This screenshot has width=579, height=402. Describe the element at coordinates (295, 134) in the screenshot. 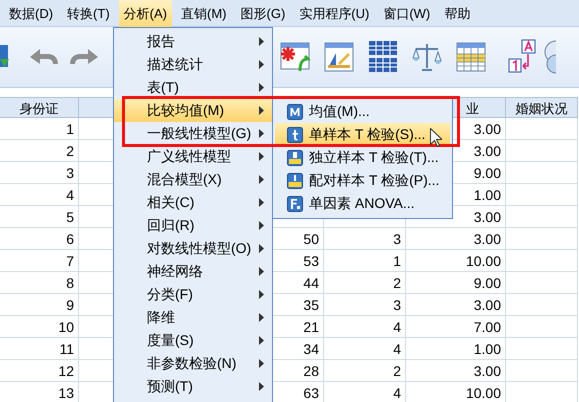

I see `t-test-icon` at that location.